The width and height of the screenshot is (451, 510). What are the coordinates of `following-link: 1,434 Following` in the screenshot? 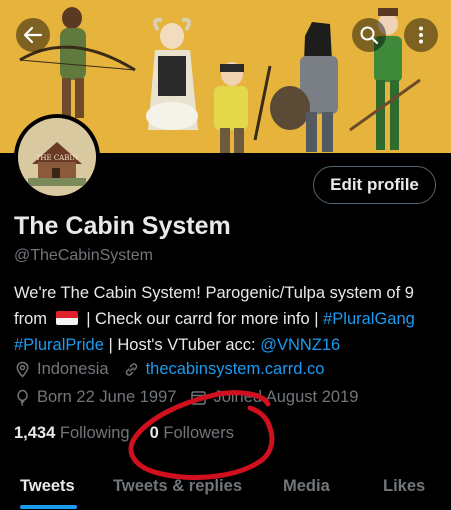 It's located at (72, 433).